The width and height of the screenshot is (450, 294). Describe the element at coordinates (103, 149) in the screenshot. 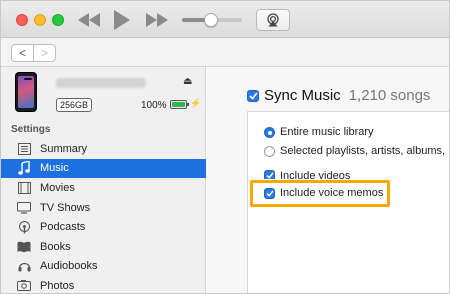

I see `sidebar-item-summary: Summary` at that location.